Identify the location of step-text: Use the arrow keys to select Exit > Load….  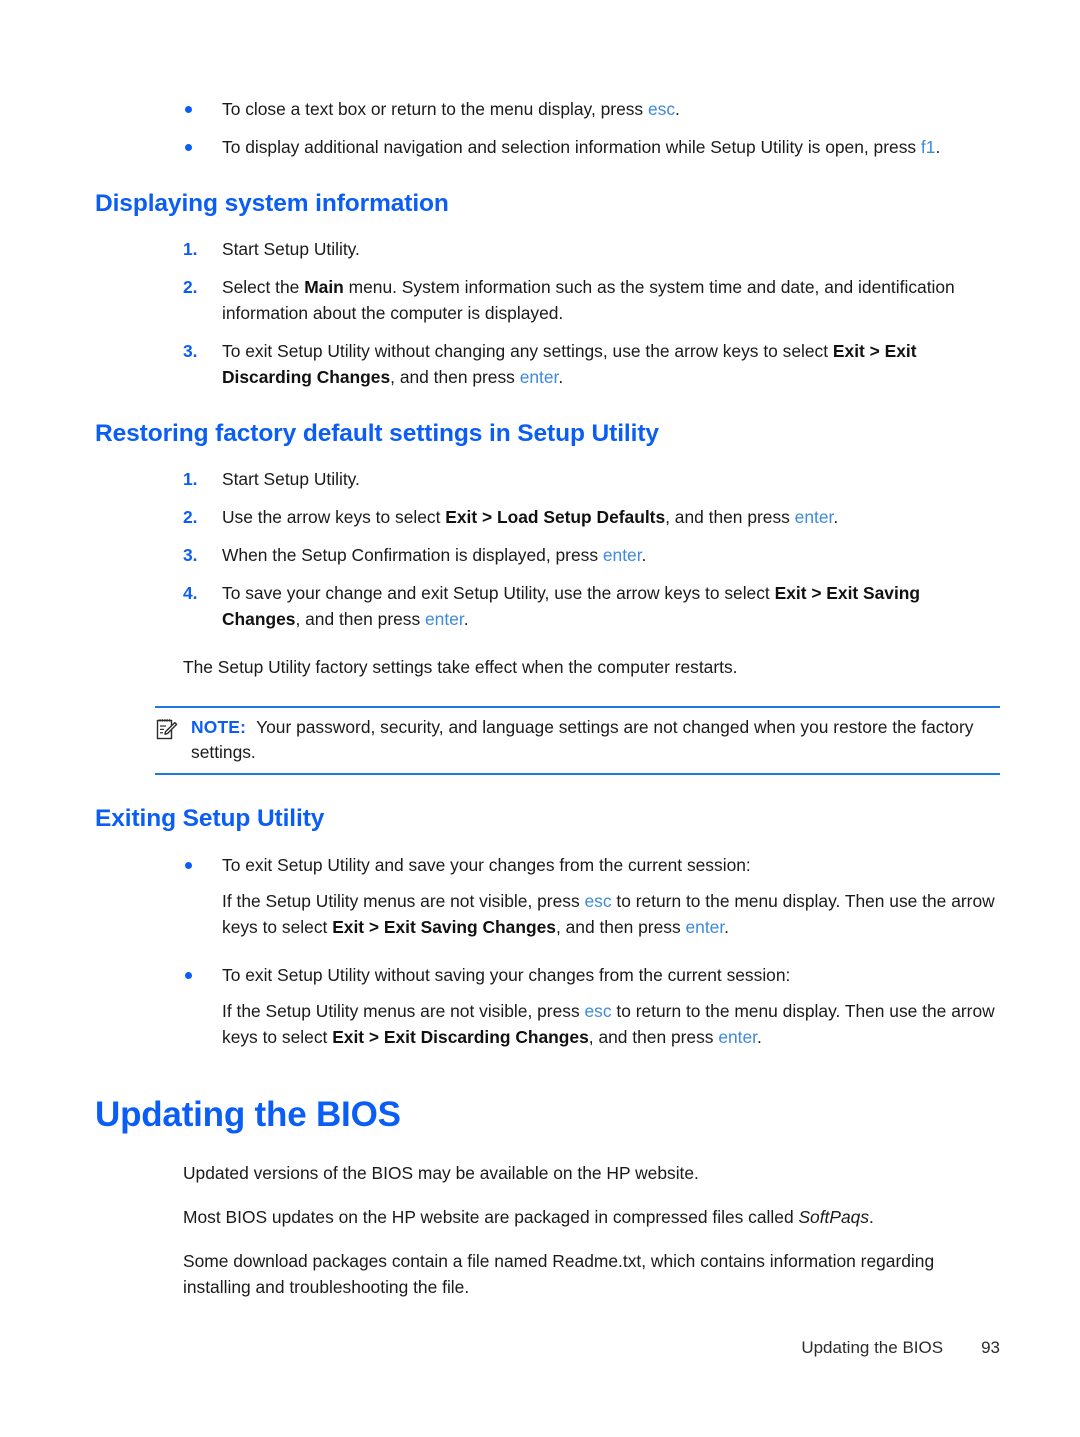
(530, 517).